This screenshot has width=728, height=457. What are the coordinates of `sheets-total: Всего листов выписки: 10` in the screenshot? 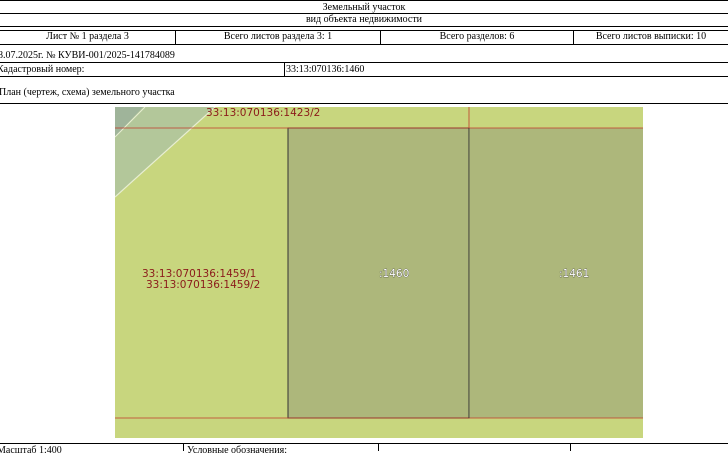 It's located at (651, 36).